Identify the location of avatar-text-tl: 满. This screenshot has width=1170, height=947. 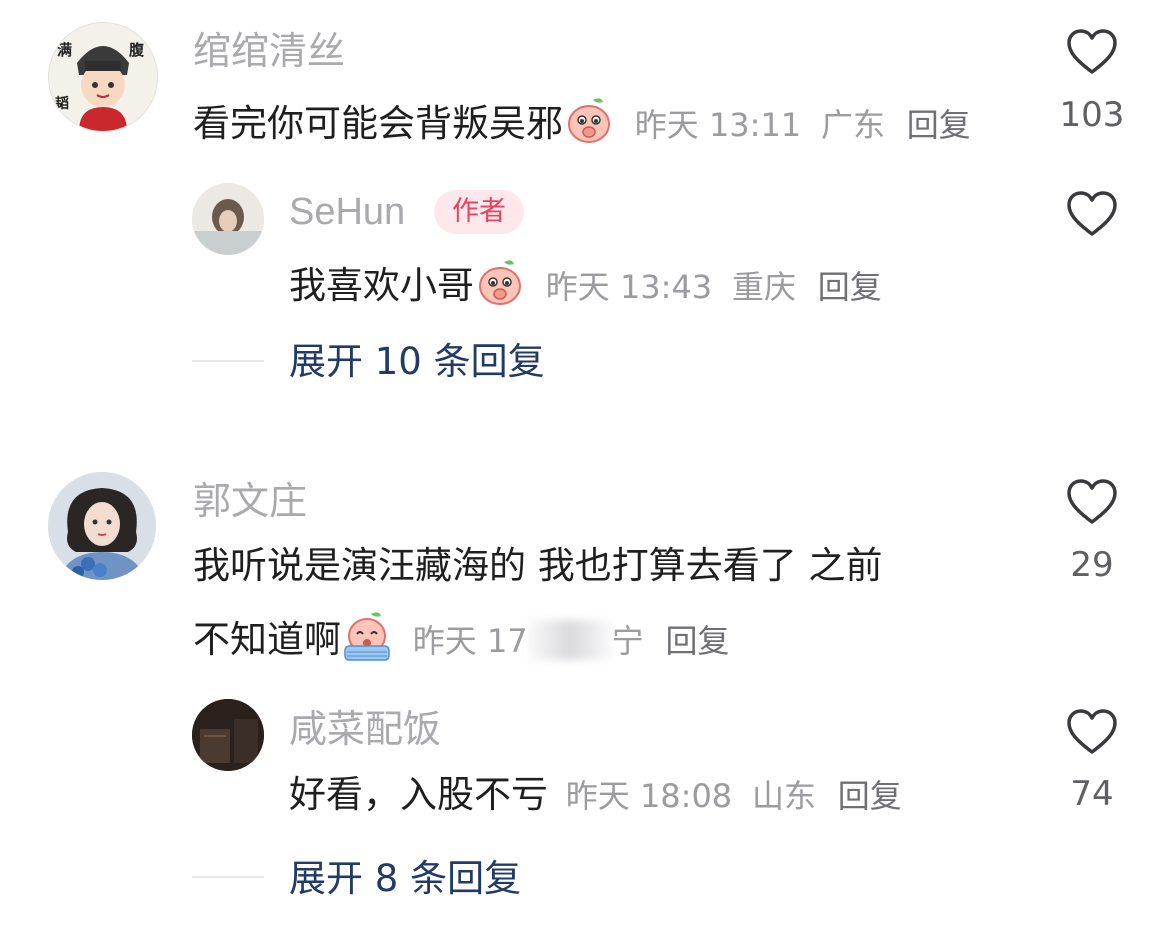
(65, 50).